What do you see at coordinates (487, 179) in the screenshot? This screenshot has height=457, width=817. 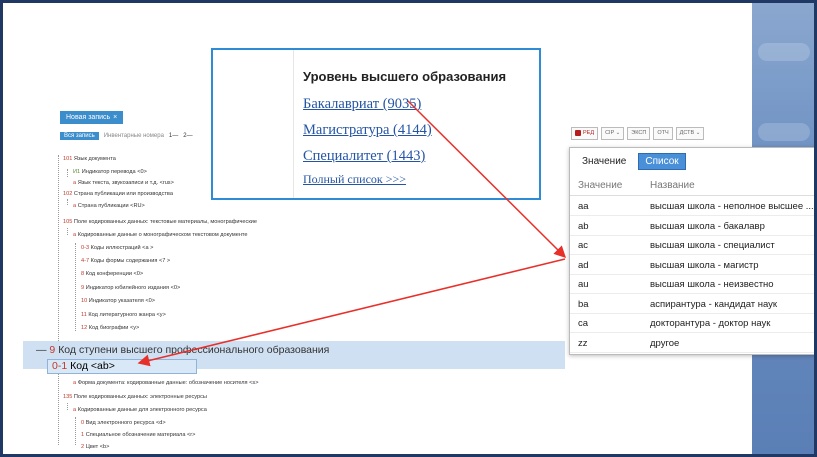 I see `arrow-bachelor-to-list` at bounding box center [487, 179].